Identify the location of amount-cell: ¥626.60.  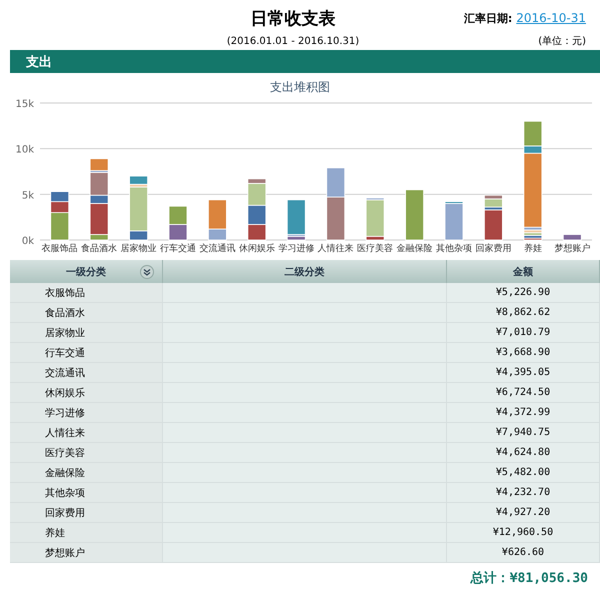
(523, 553).